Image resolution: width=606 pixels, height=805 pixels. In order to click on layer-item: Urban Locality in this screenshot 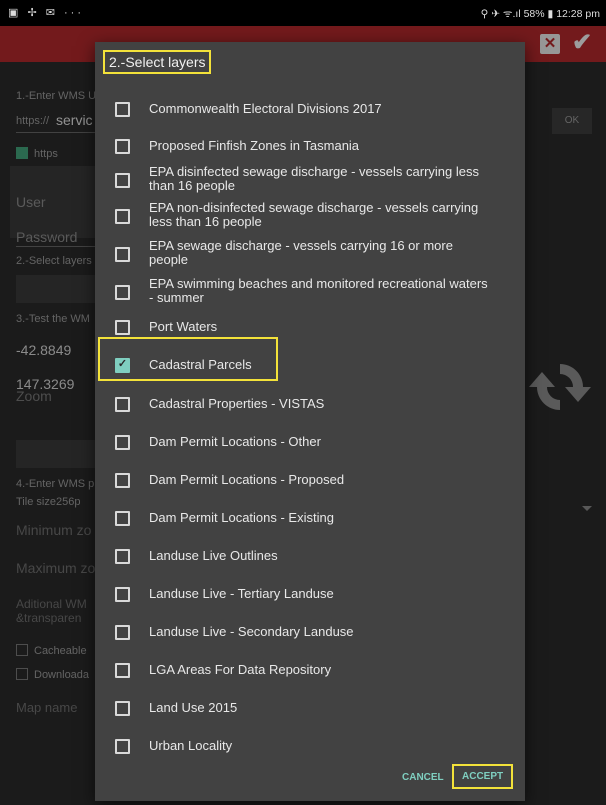, I will do `click(310, 746)`.